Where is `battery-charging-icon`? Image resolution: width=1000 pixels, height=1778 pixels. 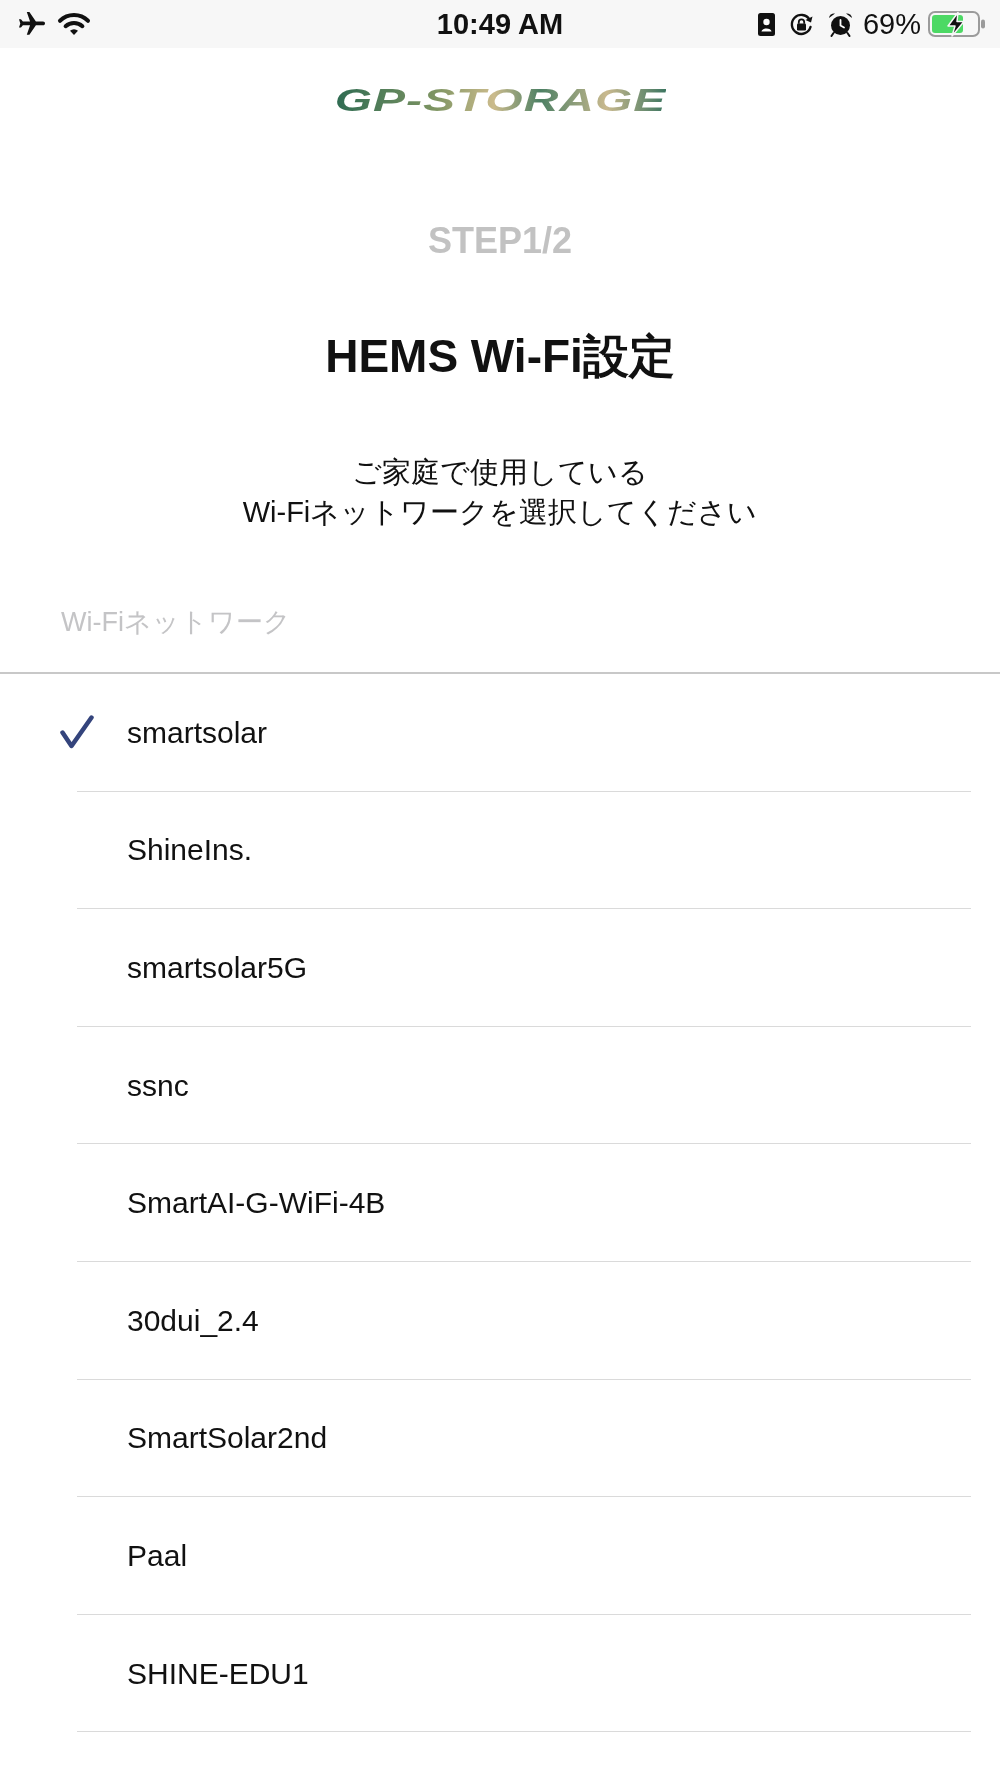
battery-charging-icon is located at coordinates (957, 24).